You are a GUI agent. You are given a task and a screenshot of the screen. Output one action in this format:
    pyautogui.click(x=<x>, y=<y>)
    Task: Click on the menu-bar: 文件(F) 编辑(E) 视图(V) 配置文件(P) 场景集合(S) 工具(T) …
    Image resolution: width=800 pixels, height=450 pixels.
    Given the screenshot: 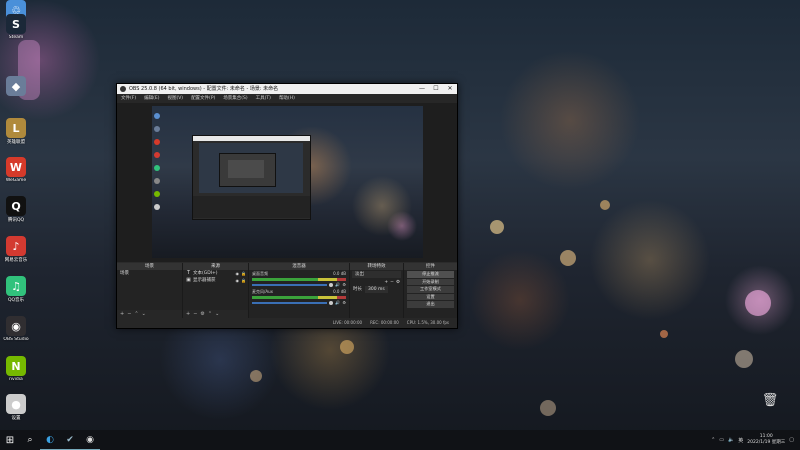 What is the action you would take?
    pyautogui.click(x=287, y=98)
    